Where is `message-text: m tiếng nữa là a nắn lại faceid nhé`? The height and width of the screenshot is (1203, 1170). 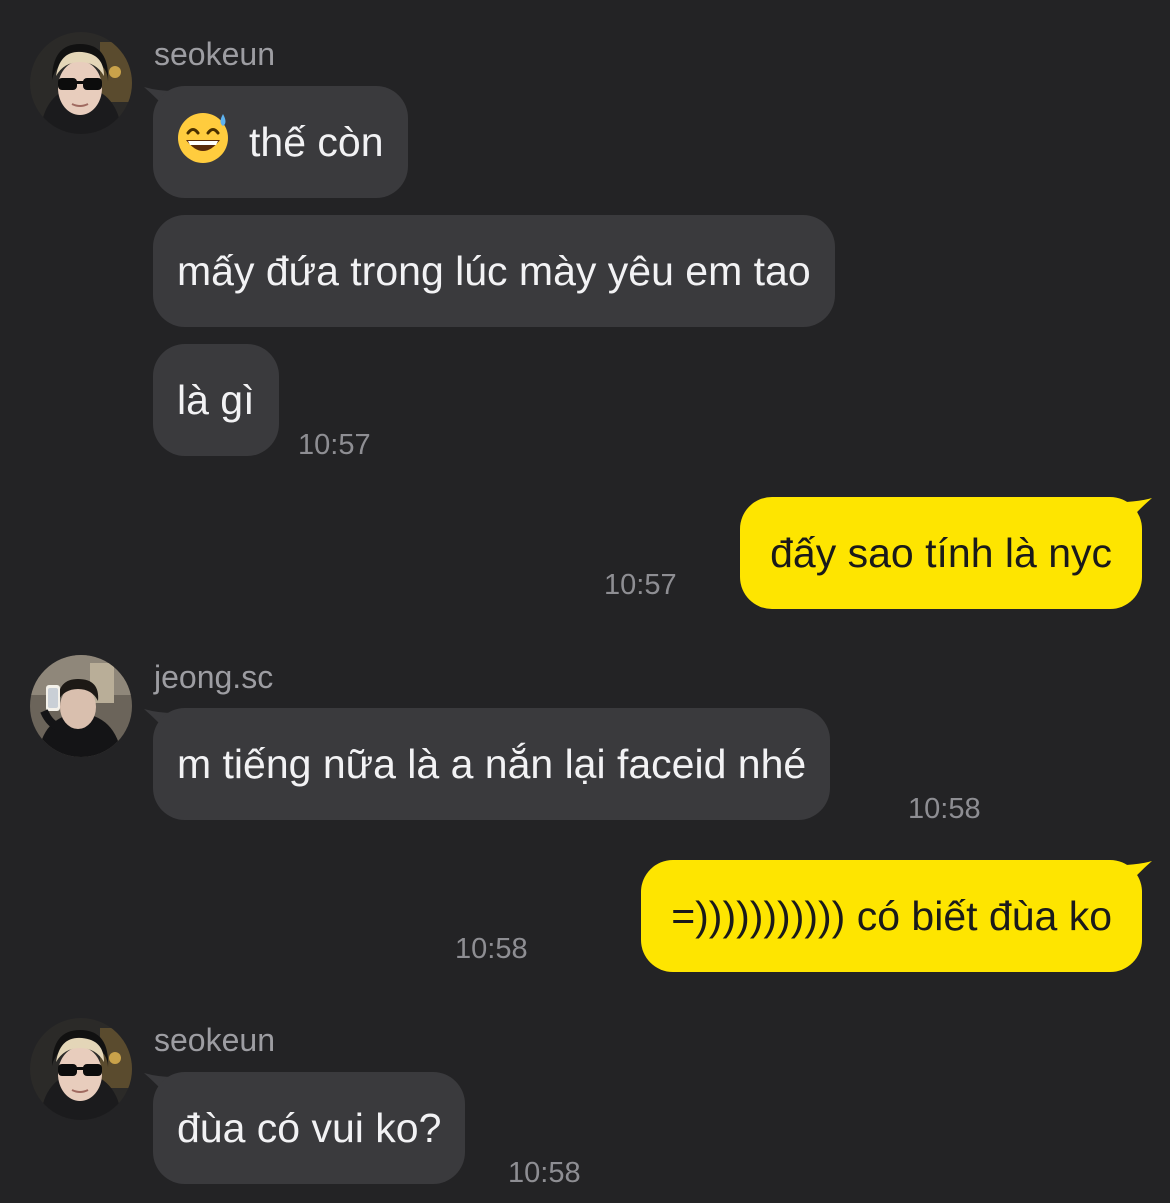 message-text: m tiếng nữa là a nắn lại faceid nhé is located at coordinates (492, 764).